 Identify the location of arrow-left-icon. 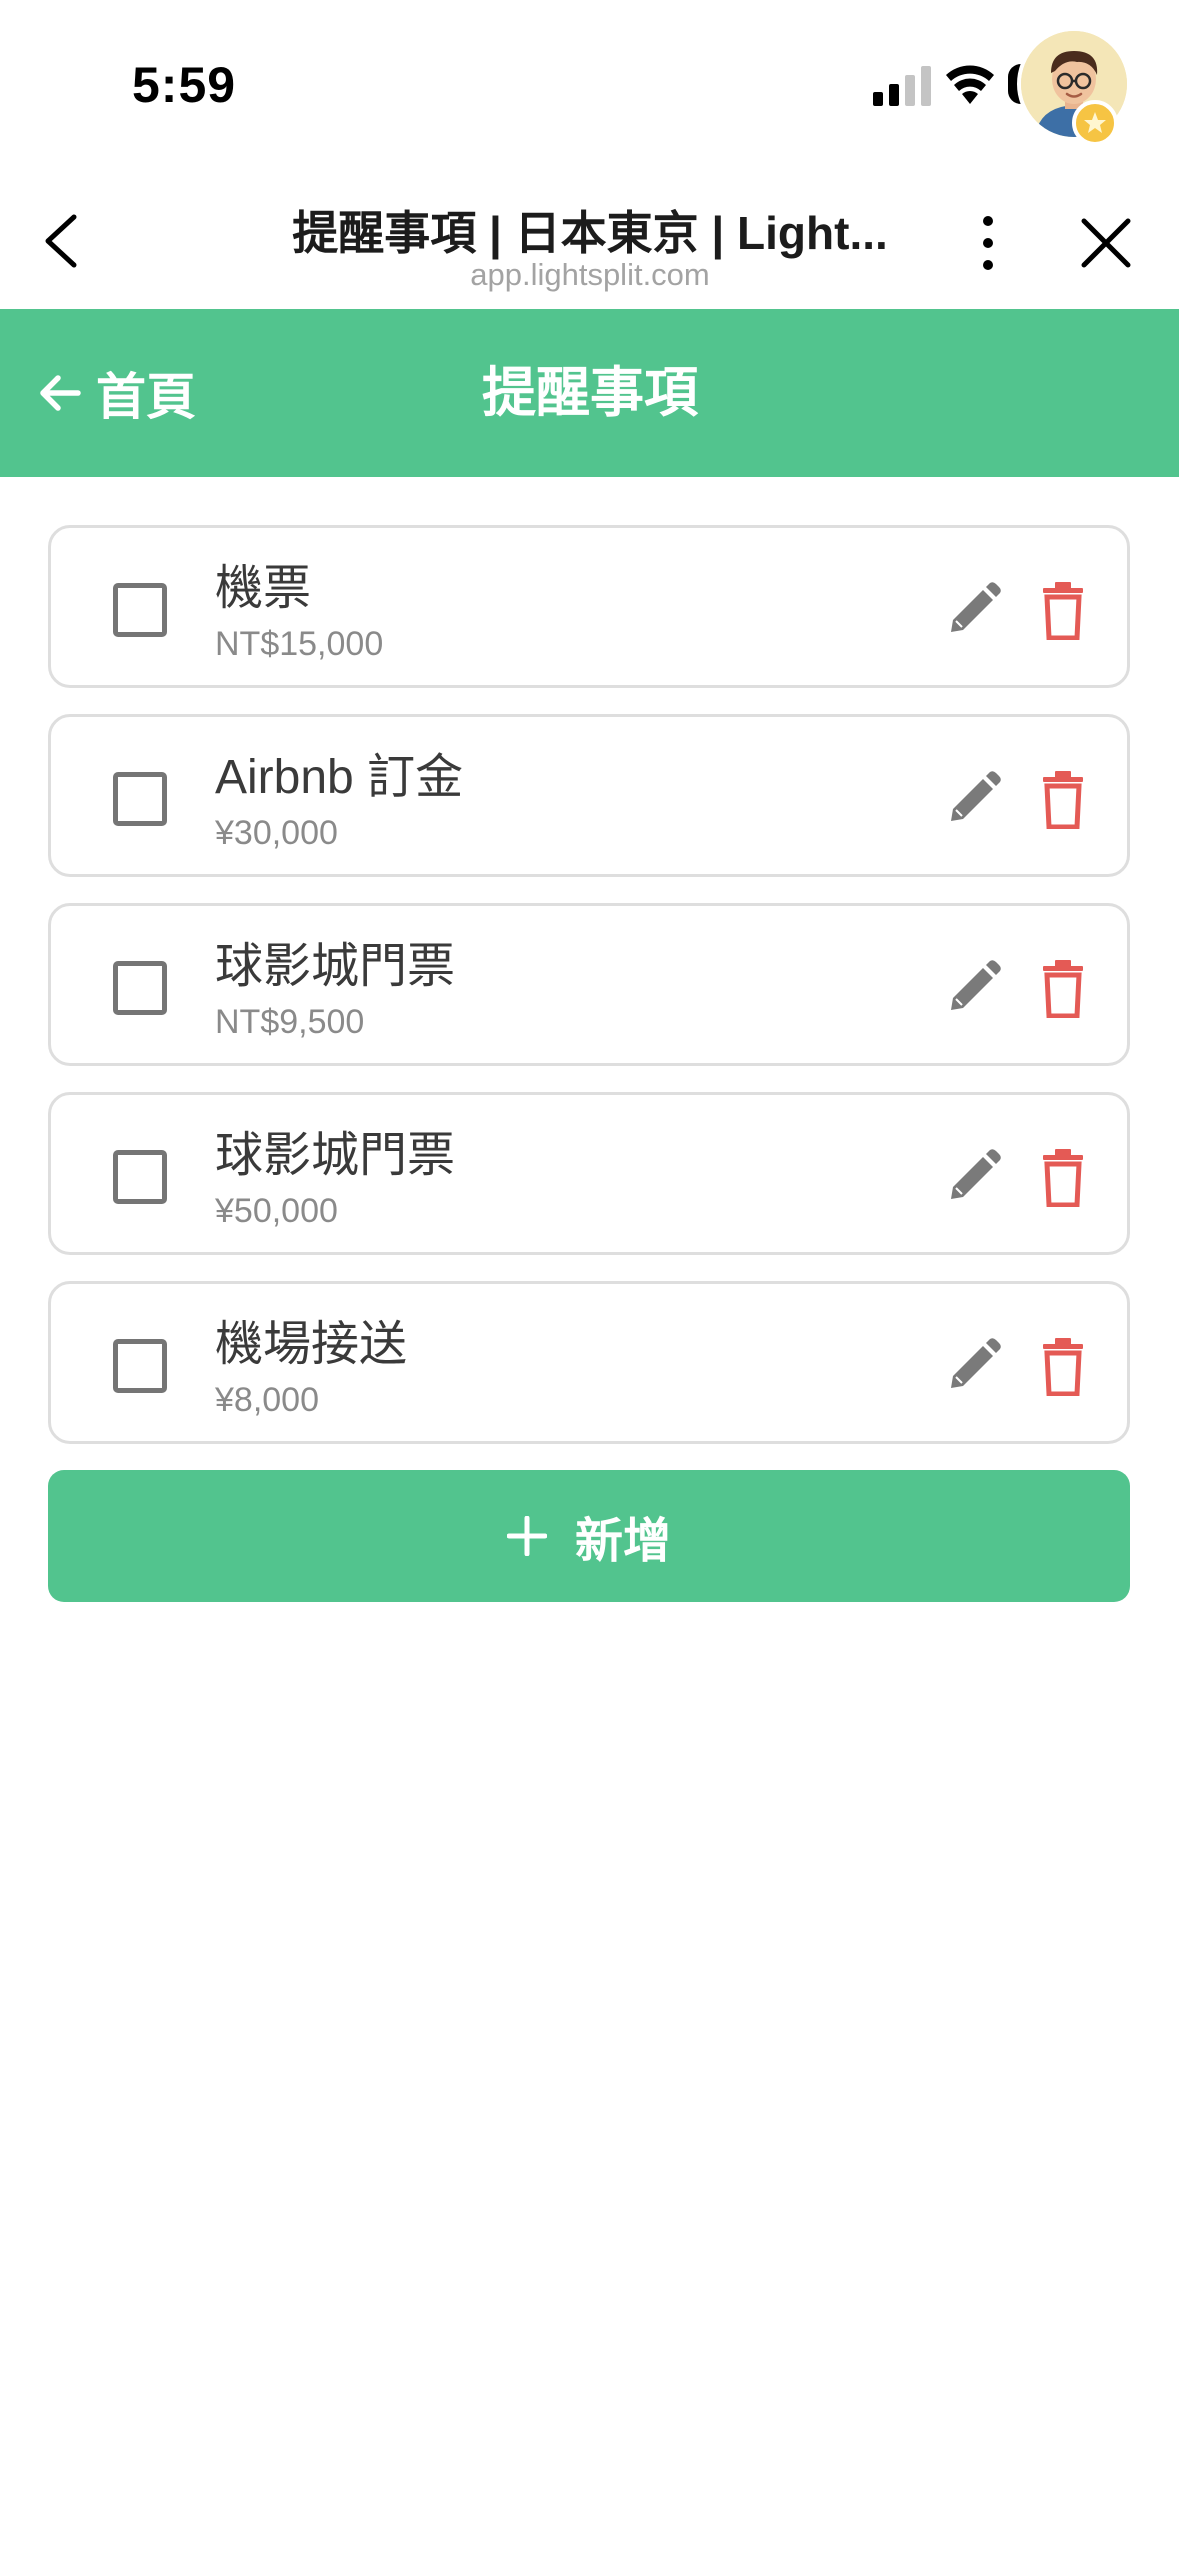
(60, 393).